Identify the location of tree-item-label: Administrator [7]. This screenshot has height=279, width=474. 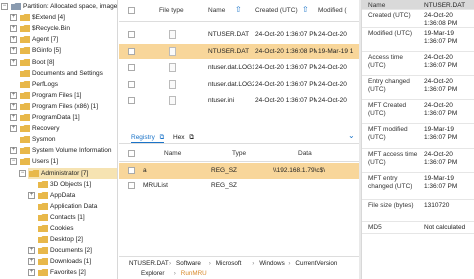
(65, 173).